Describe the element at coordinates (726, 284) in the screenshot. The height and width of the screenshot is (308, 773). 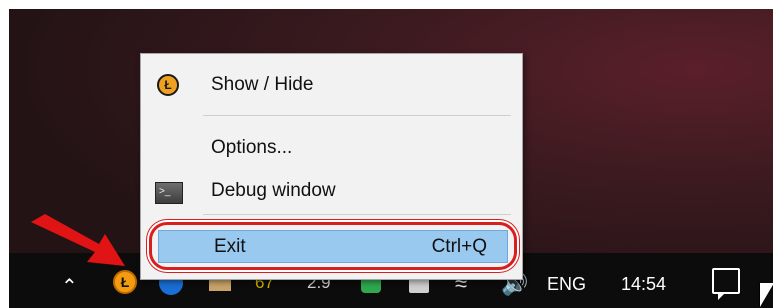
I see `action-center-icon` at that location.